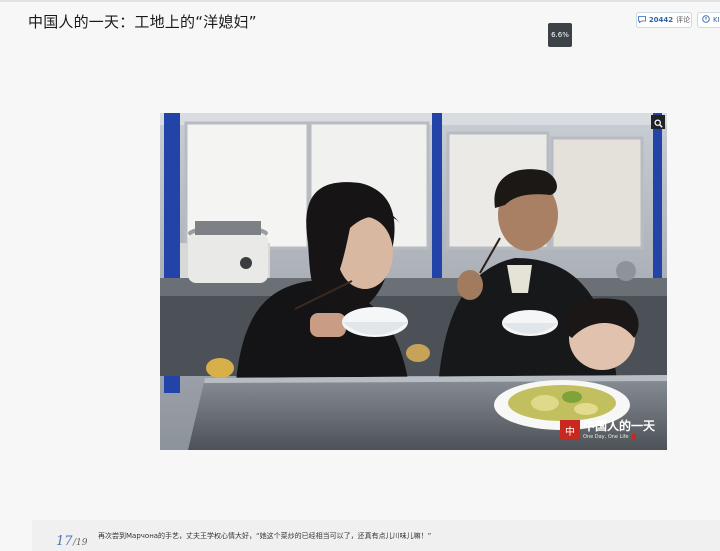 This screenshot has width=720, height=551. I want to click on comment-button: 20442 评论, so click(664, 20).